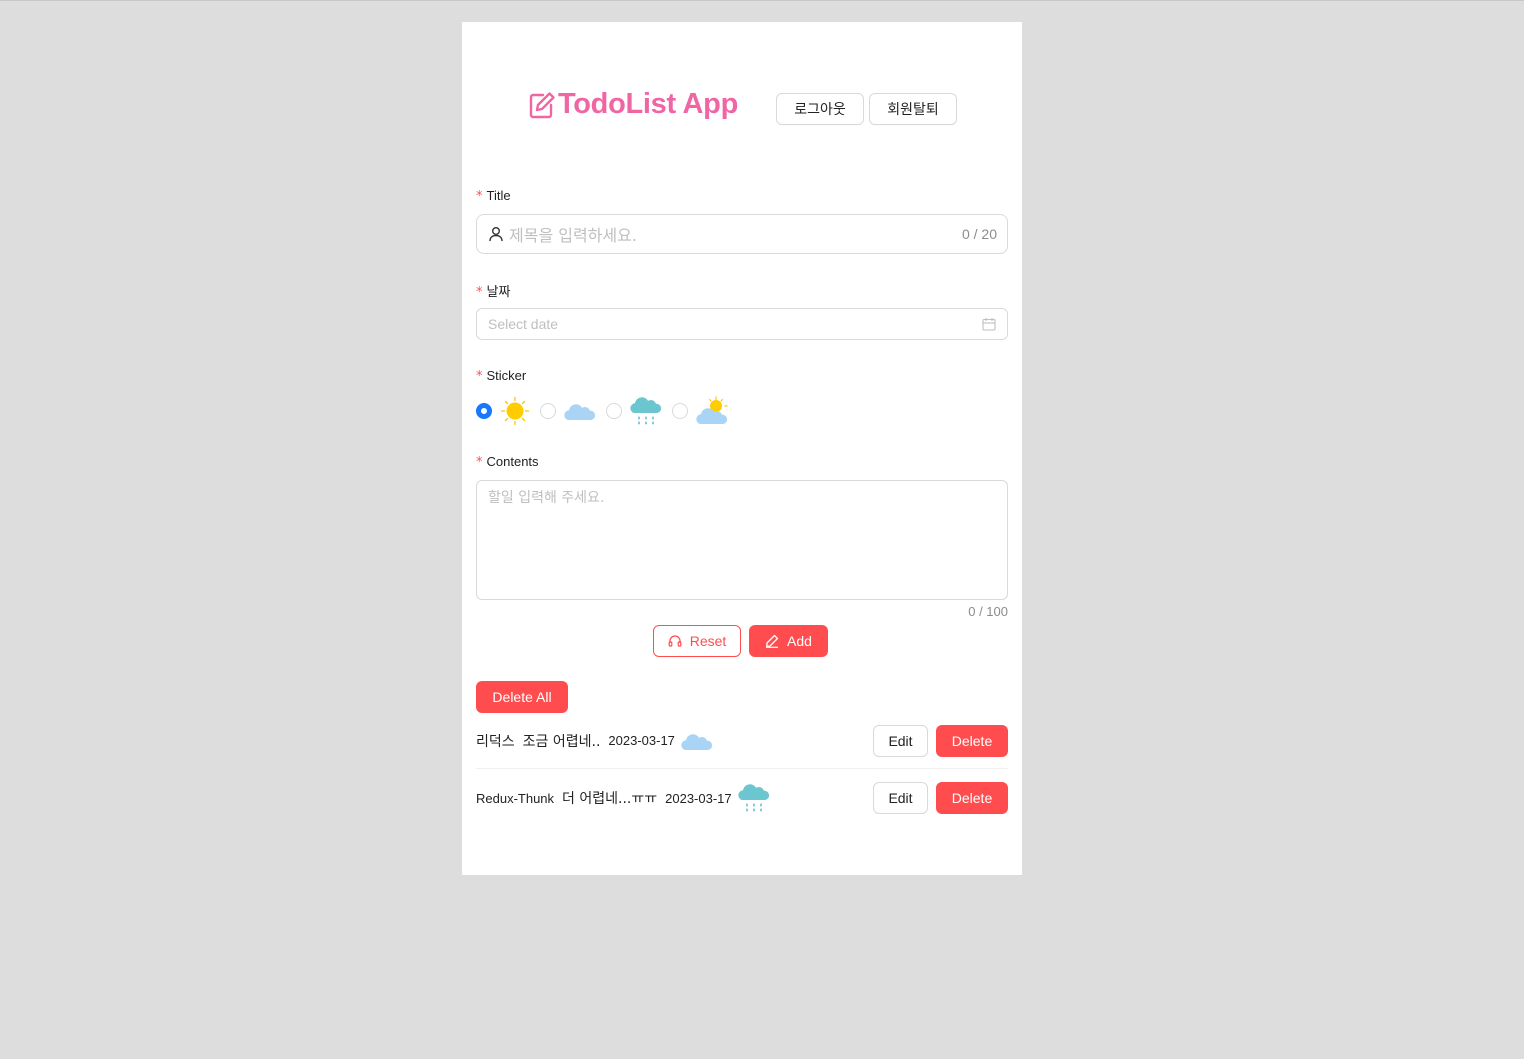 The image size is (1524, 1059). Describe the element at coordinates (988, 611) in the screenshot. I see `contents-char-count: 0 / 100` at that location.